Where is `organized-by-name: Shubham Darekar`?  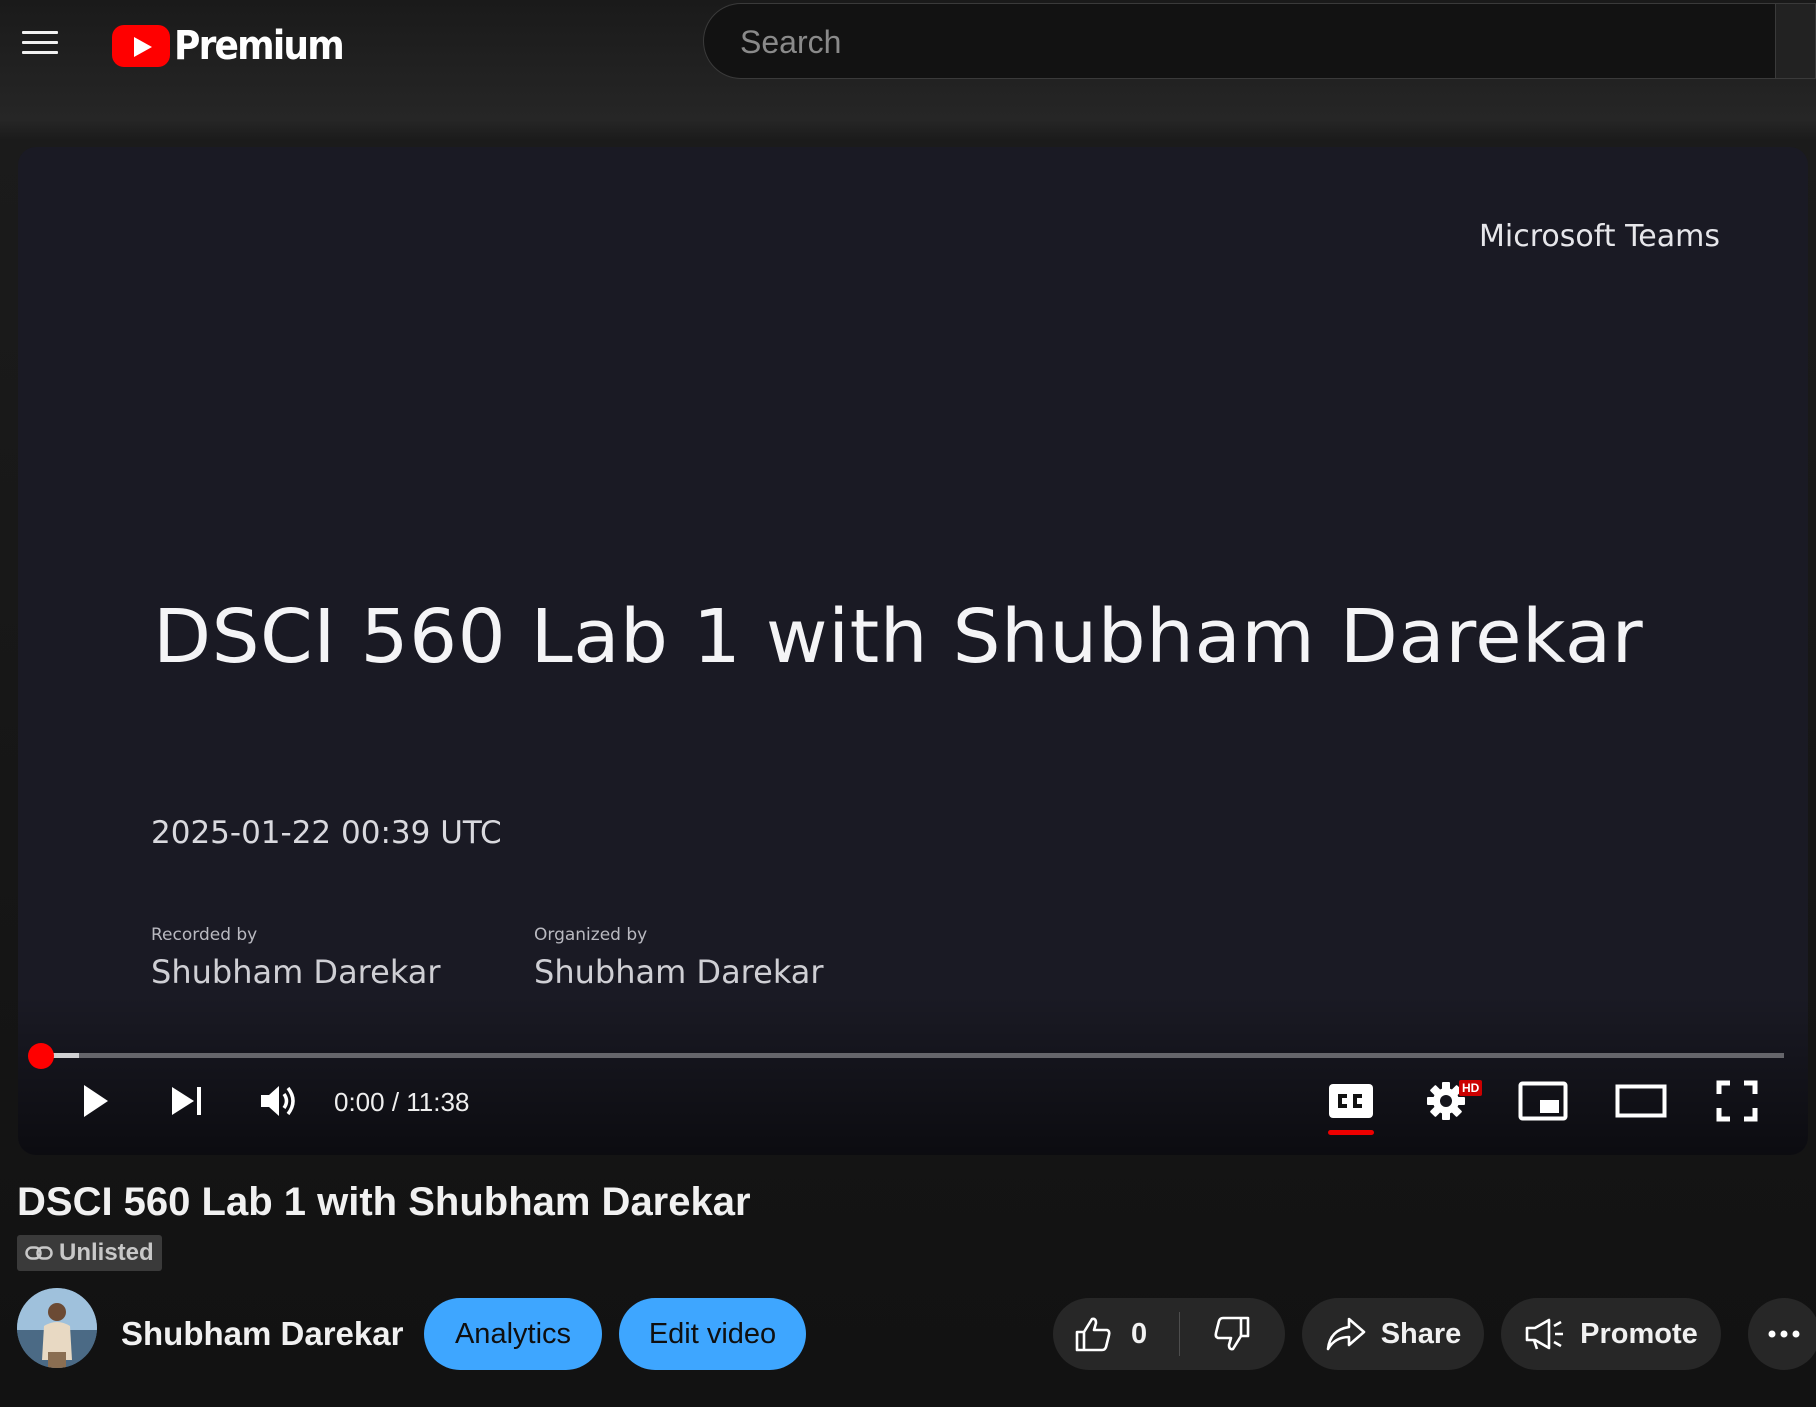 organized-by-name: Shubham Darekar is located at coordinates (679, 972).